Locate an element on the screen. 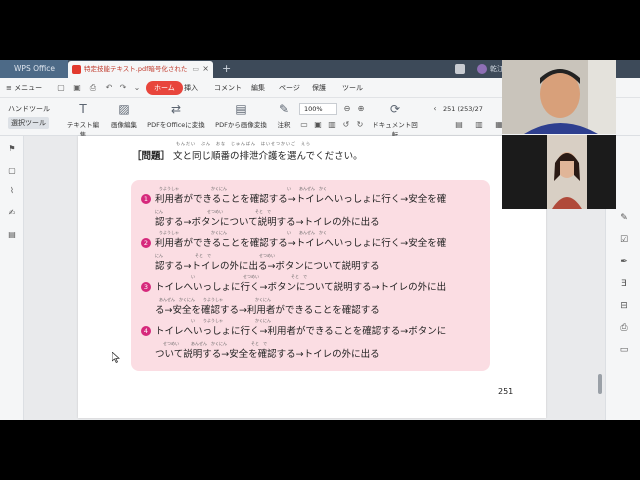 The width and height of the screenshot is (640, 480). double-page-icon: ▥ is located at coordinates (479, 125).